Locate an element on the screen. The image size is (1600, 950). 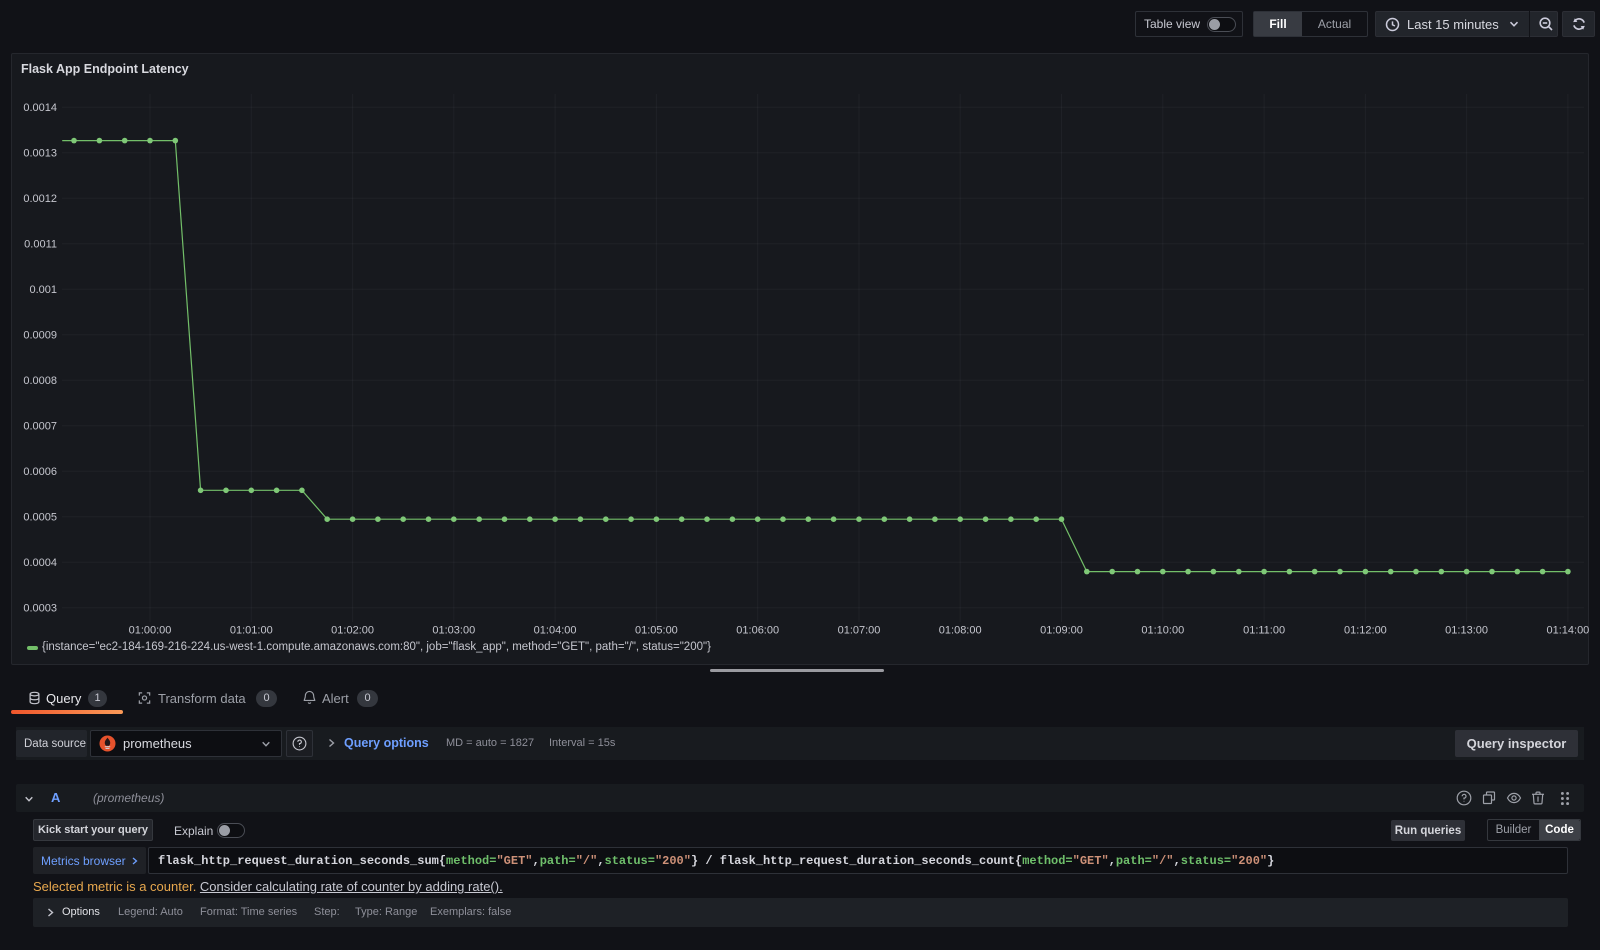
svg-text: 0.0009 is located at coordinates (40, 336).